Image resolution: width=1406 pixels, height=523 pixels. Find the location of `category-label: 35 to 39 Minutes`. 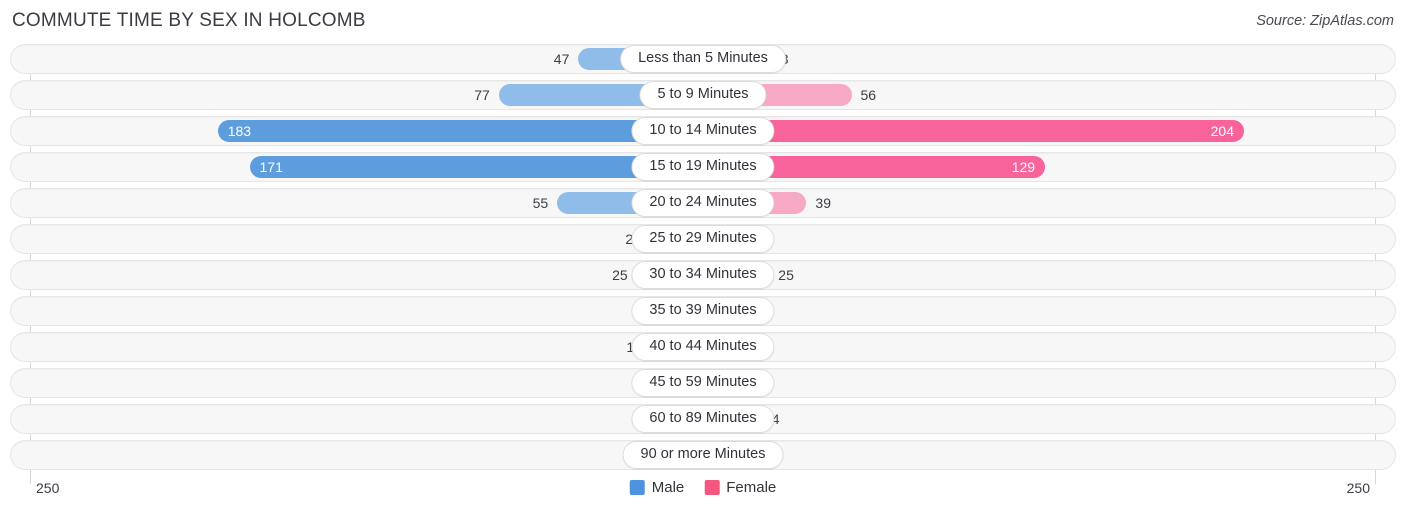

category-label: 35 to 39 Minutes is located at coordinates (703, 311).